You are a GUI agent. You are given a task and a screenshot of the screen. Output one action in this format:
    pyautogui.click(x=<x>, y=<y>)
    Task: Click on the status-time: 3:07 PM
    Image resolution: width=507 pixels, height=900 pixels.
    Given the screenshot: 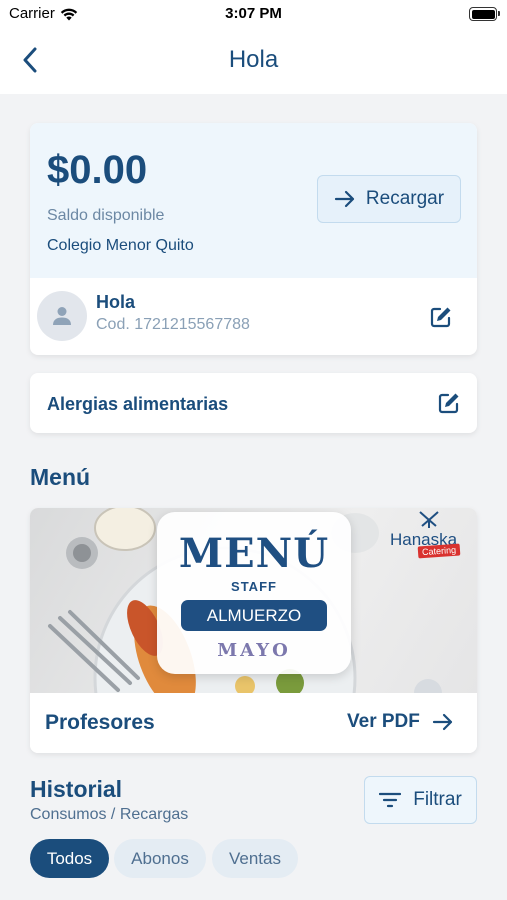 What is the action you would take?
    pyautogui.click(x=253, y=13)
    